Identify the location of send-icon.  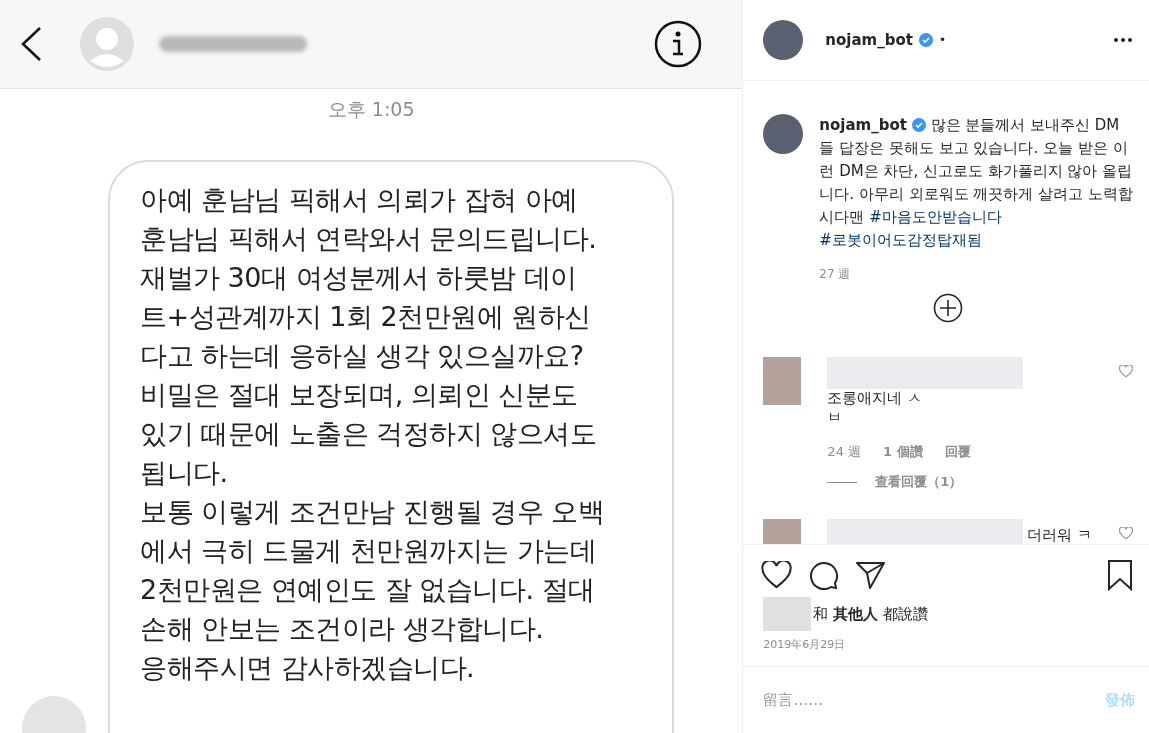
(871, 575).